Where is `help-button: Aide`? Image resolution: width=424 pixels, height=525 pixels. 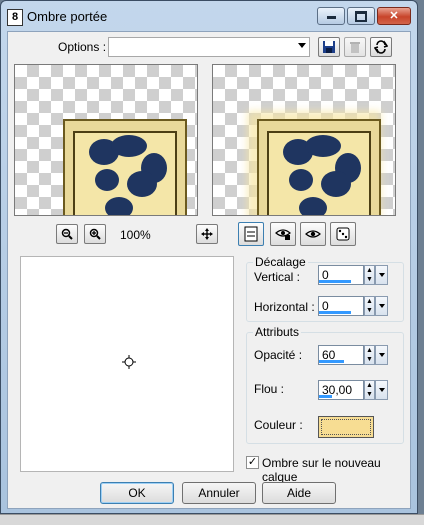
help-button: Aide is located at coordinates (299, 493).